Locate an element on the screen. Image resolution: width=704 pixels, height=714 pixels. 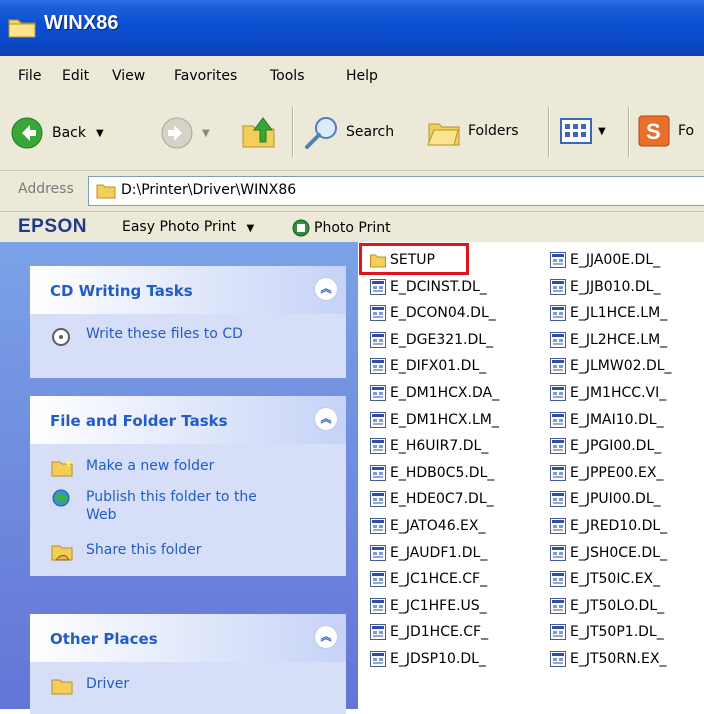
file-item: E_JRED10.DL_ is located at coordinates (608, 526).